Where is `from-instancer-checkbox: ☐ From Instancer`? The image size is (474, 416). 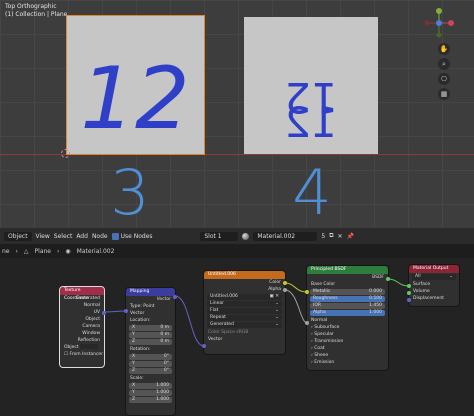 from-instancer-checkbox: ☐ From Instancer is located at coordinates (82, 354).